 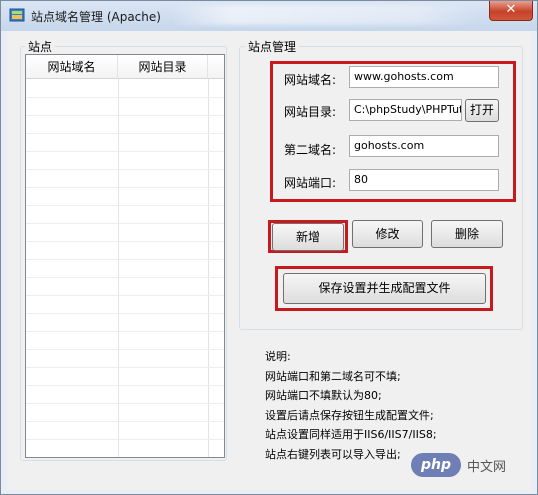 I want to click on title-bar: 站点域名管理 (Apache) ✕, so click(x=269, y=16).